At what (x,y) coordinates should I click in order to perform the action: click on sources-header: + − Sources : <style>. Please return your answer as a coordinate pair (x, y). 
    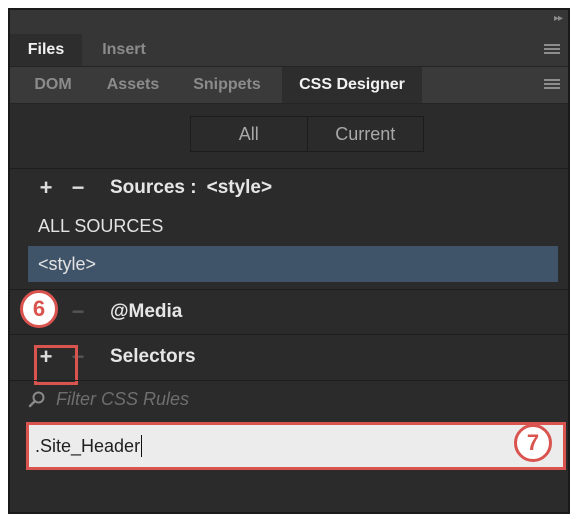
    Looking at the image, I should click on (289, 188).